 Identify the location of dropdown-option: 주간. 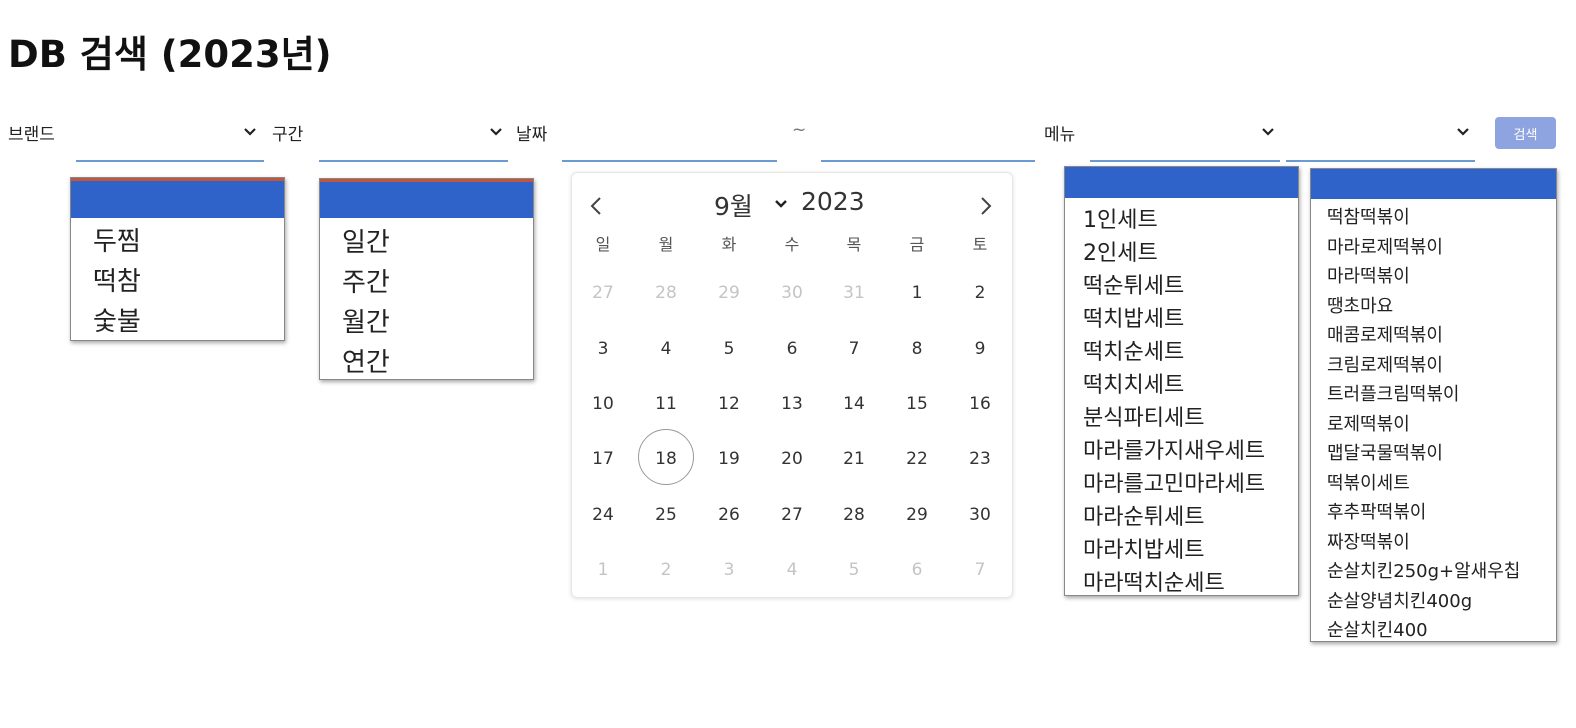
(366, 280).